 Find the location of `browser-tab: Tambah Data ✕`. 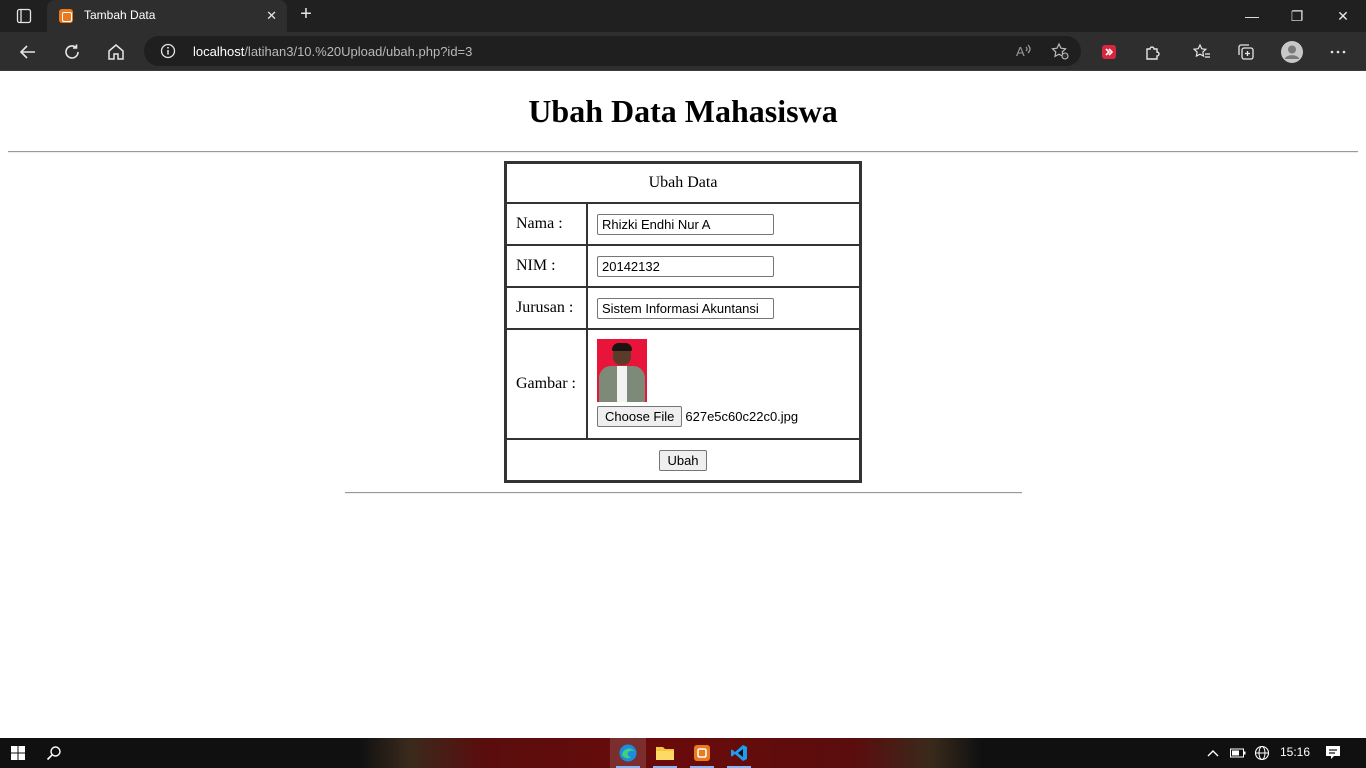

browser-tab: Tambah Data ✕ is located at coordinates (167, 16).